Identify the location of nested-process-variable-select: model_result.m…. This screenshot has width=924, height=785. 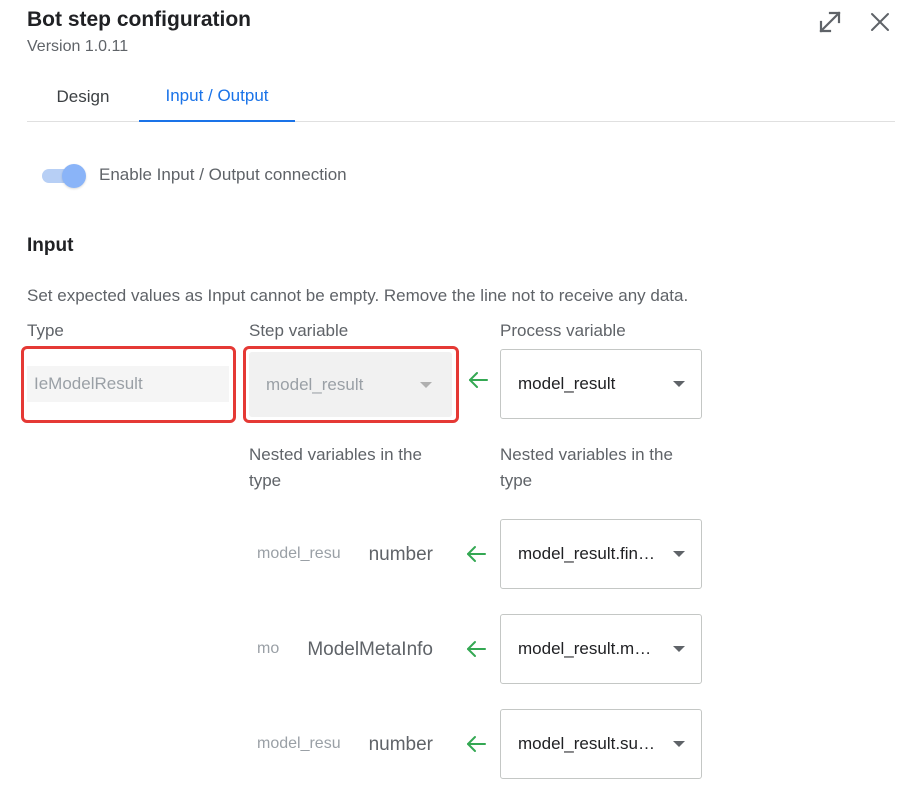
(601, 649).